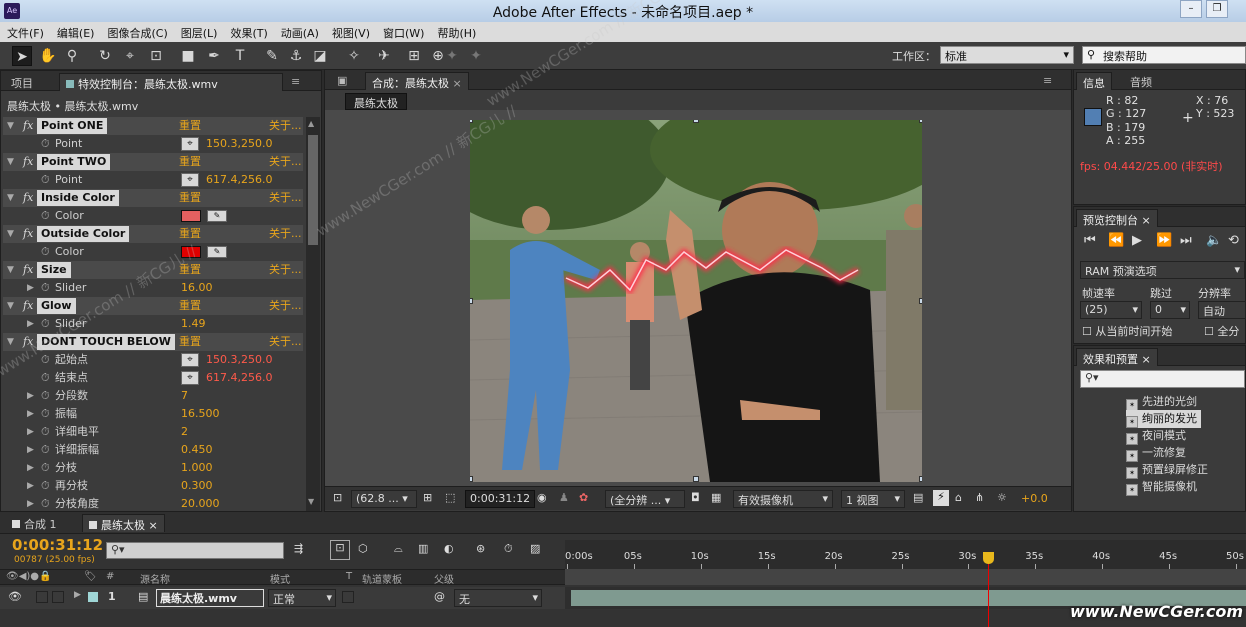 The width and height of the screenshot is (1246, 627). I want to click on view-layout-select: 1 视图 ▾, so click(873, 499).